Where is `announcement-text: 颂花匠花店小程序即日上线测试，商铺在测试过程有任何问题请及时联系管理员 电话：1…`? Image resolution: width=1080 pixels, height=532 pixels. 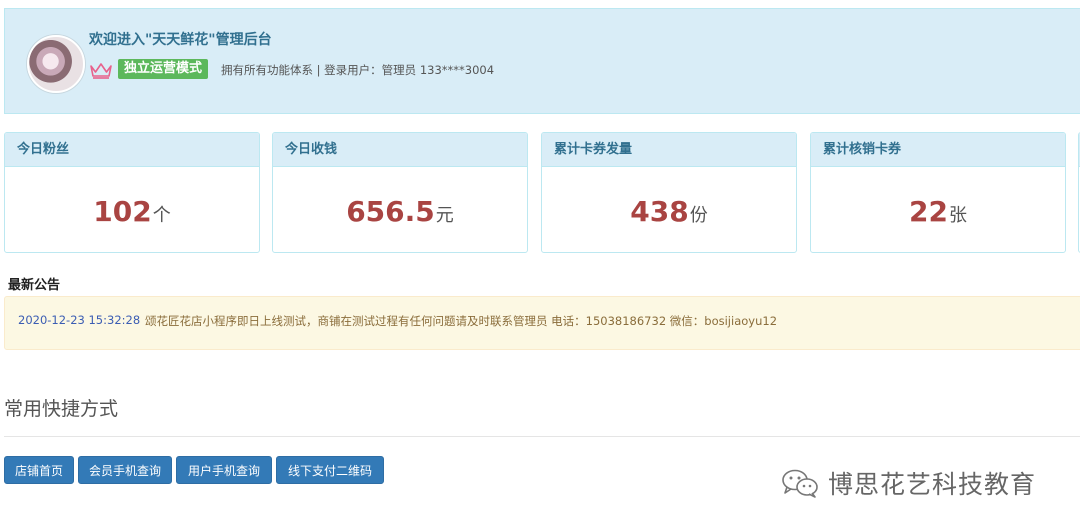 announcement-text: 颂花匠花店小程序即日上线测试，商铺在测试过程有任何问题请及时联系管理员 电话：1… is located at coordinates (461, 321).